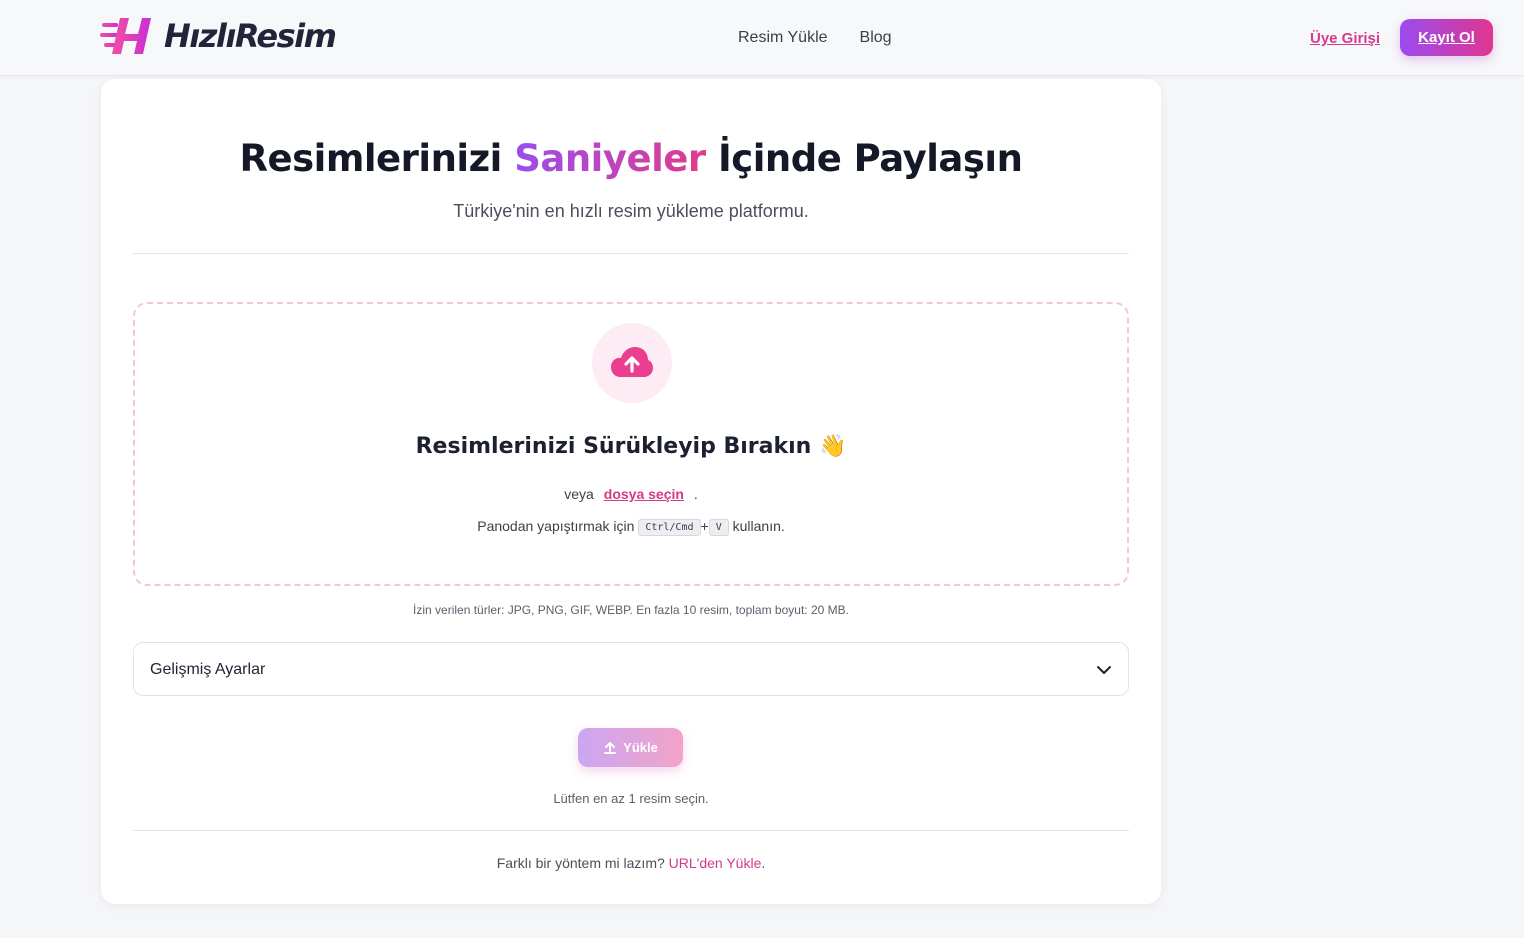 Image resolution: width=1524 pixels, height=938 pixels. I want to click on top-divider, so click(631, 253).